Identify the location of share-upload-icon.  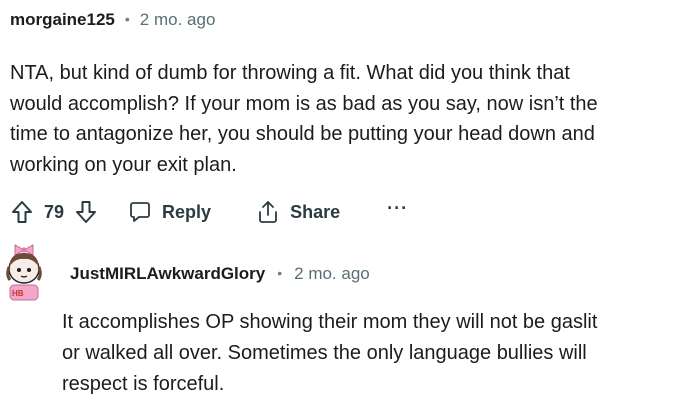
(268, 212).